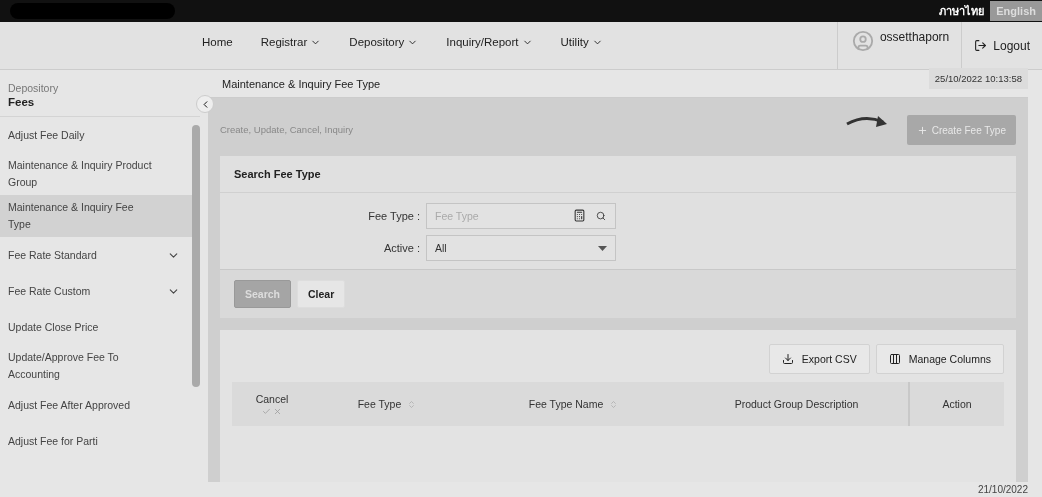  Describe the element at coordinates (217, 42) in the screenshot. I see `nav-menu-item: Home` at that location.